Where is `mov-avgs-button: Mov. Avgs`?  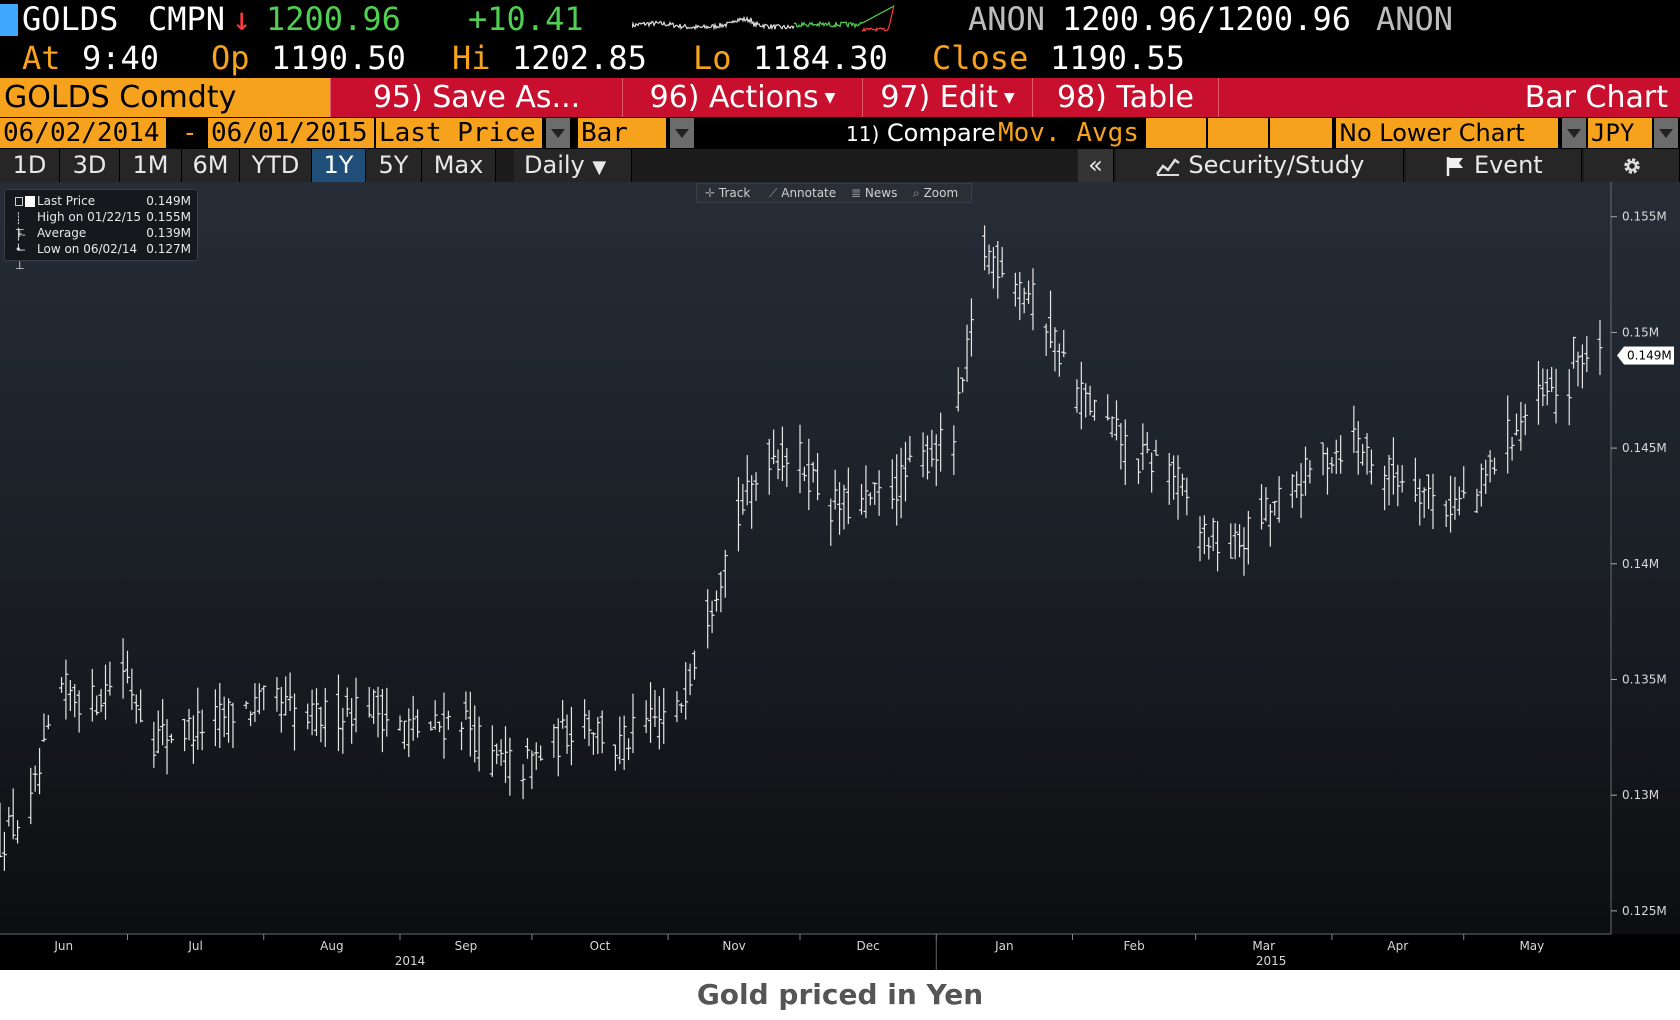
mov-avgs-button: Mov. Avgs is located at coordinates (1068, 133).